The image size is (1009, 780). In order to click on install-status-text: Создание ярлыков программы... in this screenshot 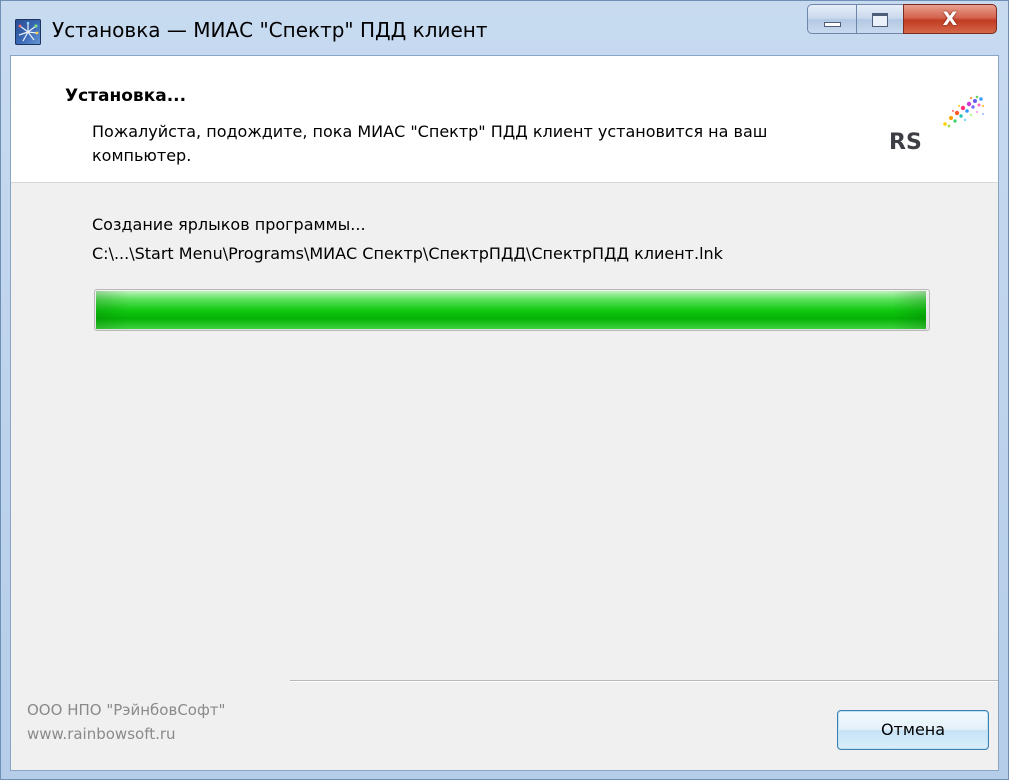, I will do `click(229, 224)`.